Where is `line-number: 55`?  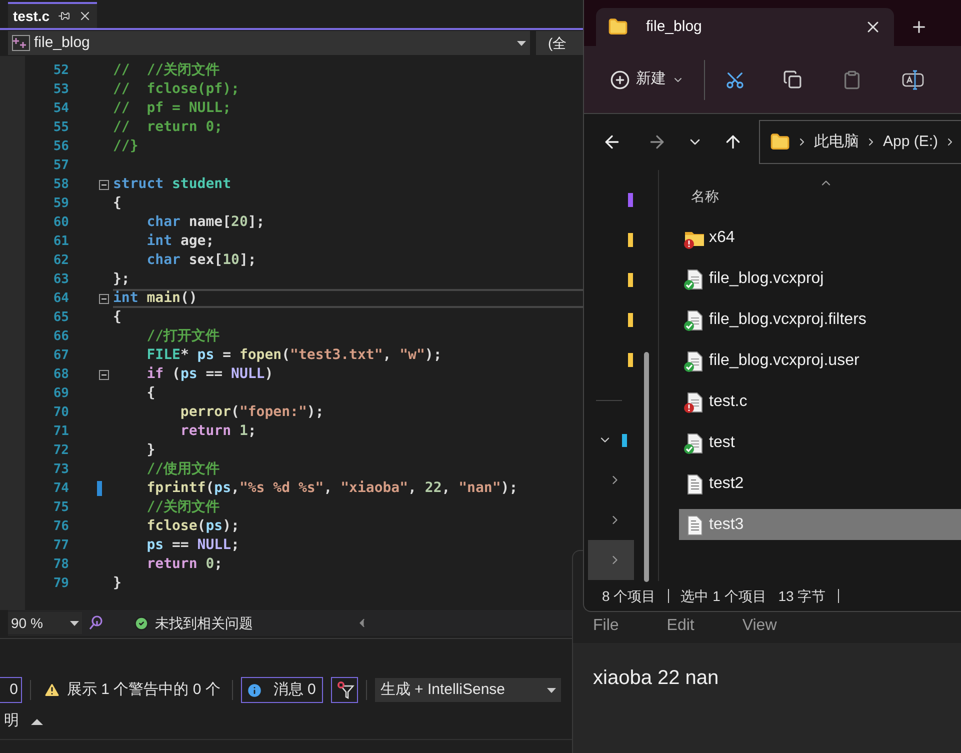 line-number: 55 is located at coordinates (60, 127).